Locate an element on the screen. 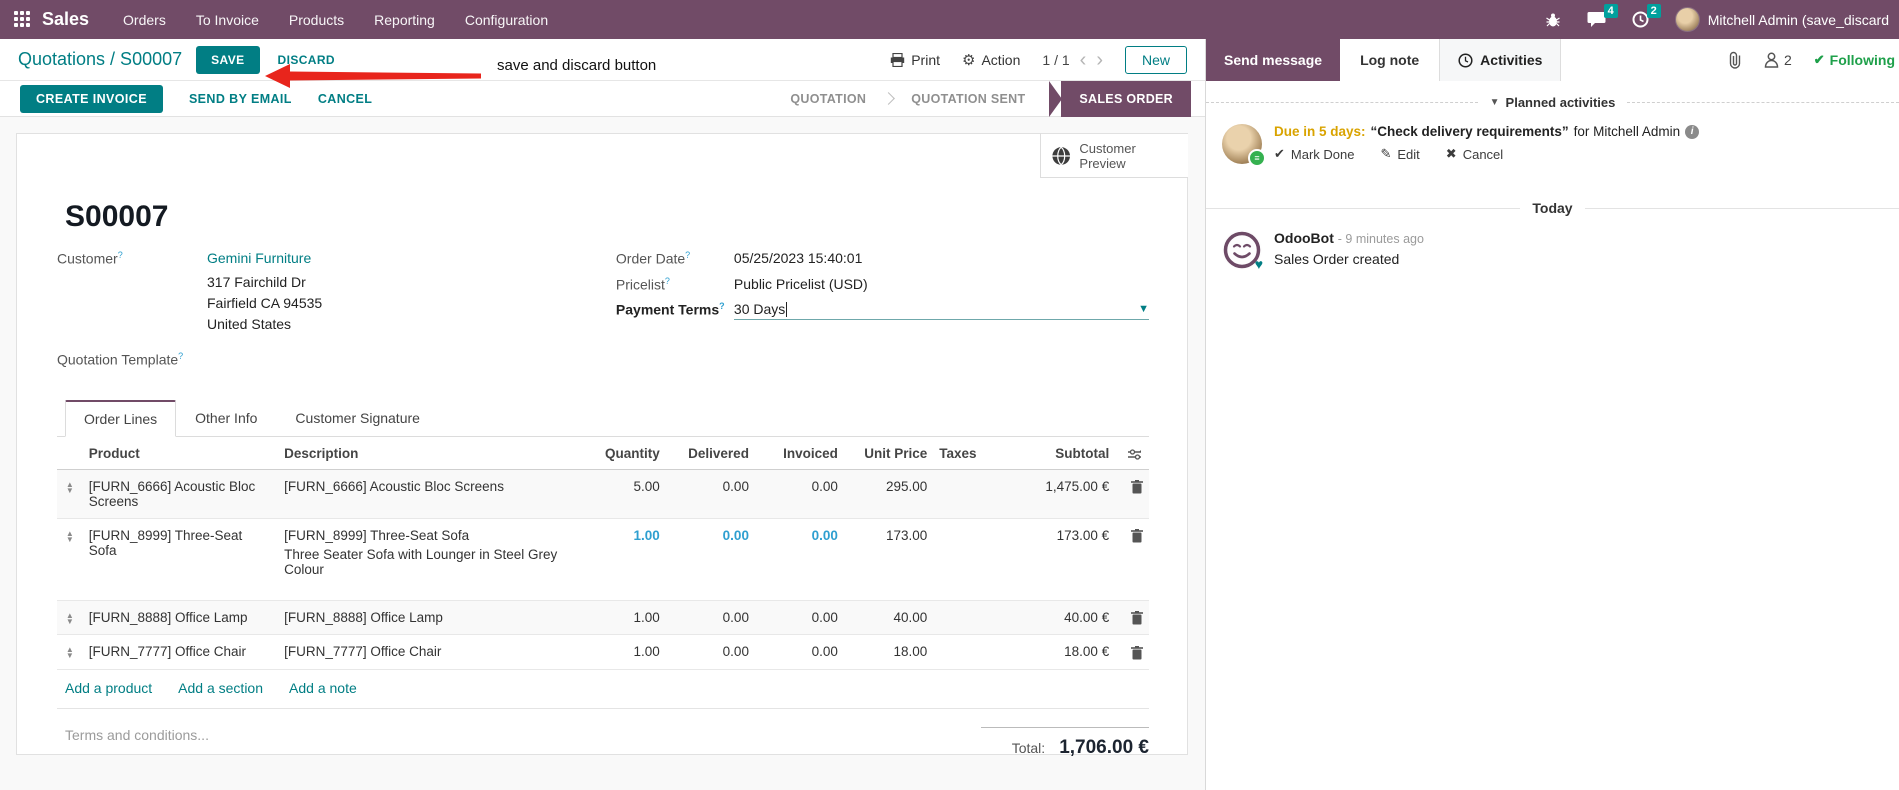 This screenshot has width=1899, height=790. col-description: Description is located at coordinates (432, 453).